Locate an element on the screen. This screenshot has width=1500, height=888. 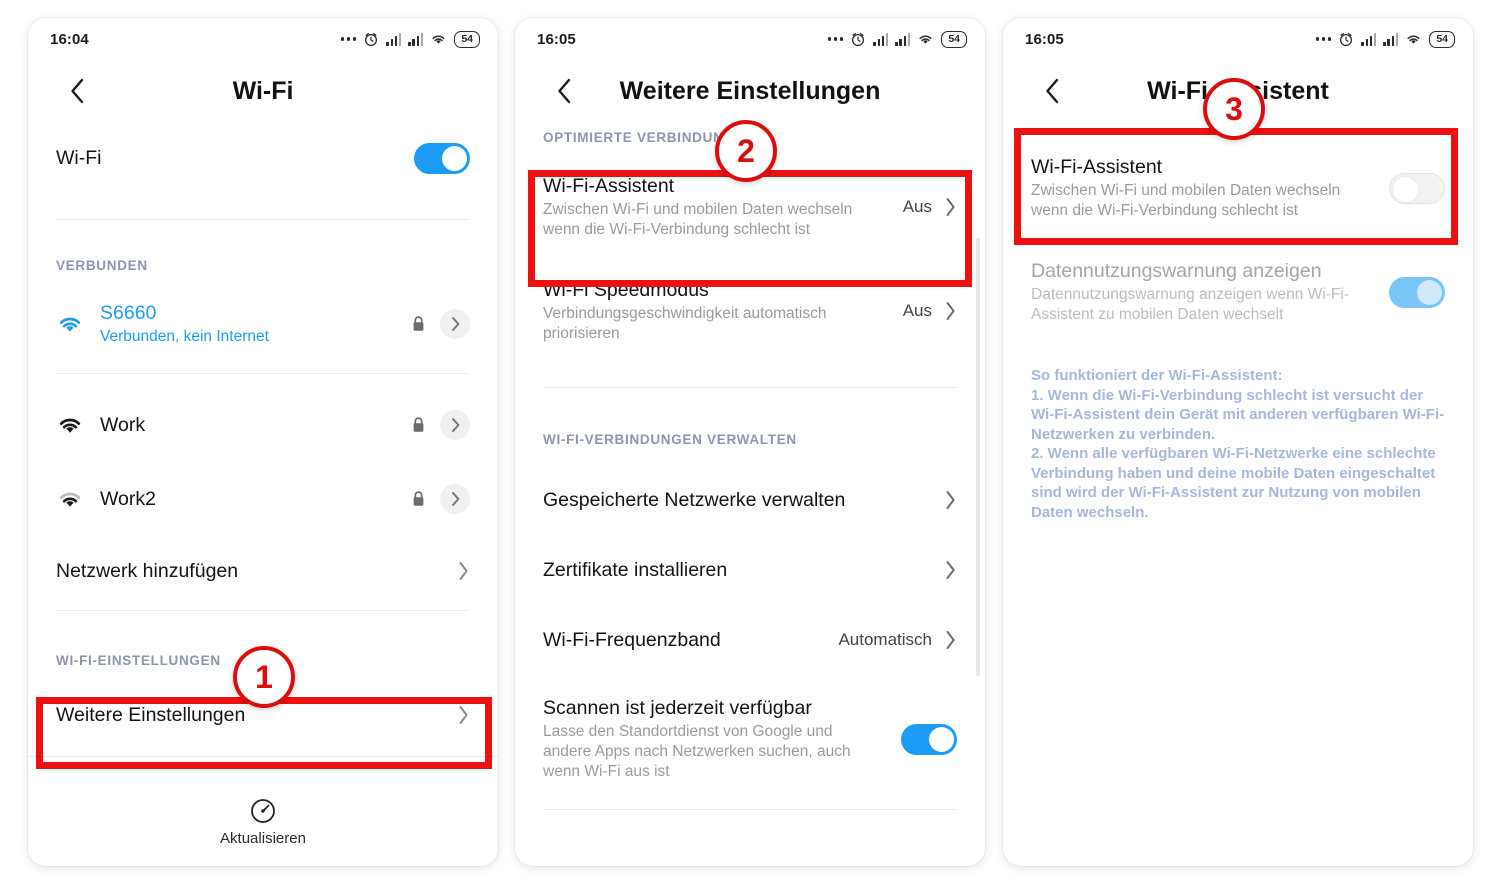
wifi-assistant-toggle is located at coordinates (1417, 188).